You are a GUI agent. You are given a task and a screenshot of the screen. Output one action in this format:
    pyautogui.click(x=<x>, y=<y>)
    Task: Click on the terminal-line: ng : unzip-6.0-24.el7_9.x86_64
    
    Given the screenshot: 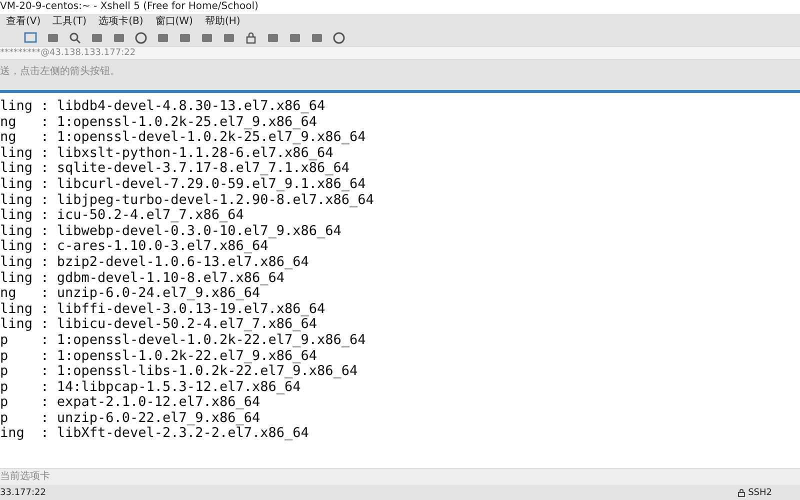 What is the action you would take?
    pyautogui.click(x=130, y=294)
    